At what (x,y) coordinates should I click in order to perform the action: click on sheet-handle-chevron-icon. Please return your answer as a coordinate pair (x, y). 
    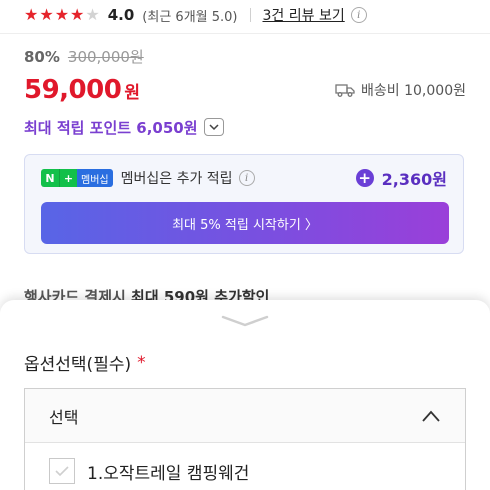
    Looking at the image, I should click on (245, 321).